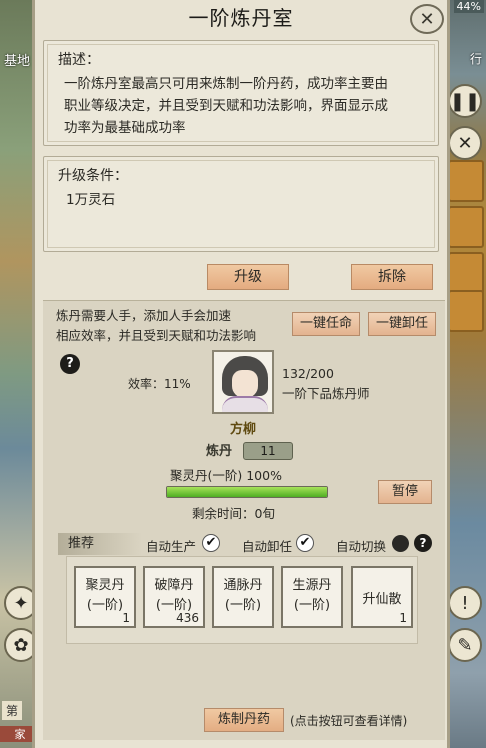 This screenshot has height=748, width=486. Describe the element at coordinates (245, 404) in the screenshot. I see `portrait-robe` at that location.